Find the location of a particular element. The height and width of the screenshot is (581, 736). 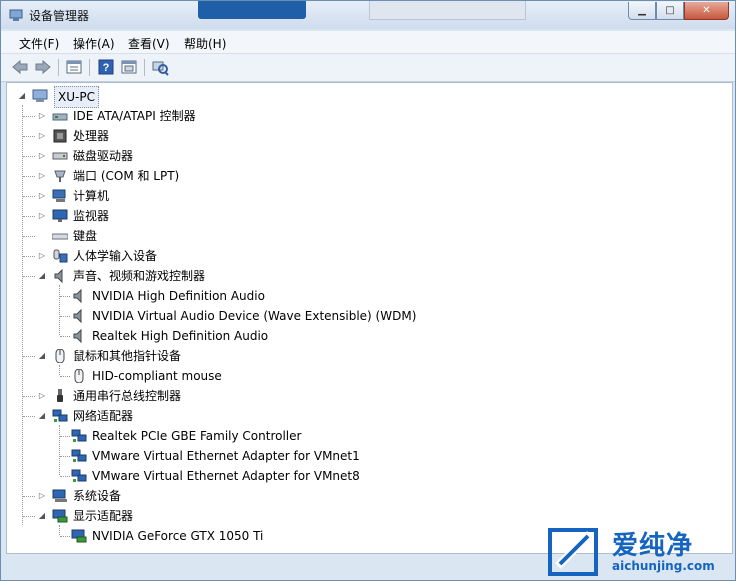

category-label: IDE ATA/ATAPI 控制器 is located at coordinates (134, 116).